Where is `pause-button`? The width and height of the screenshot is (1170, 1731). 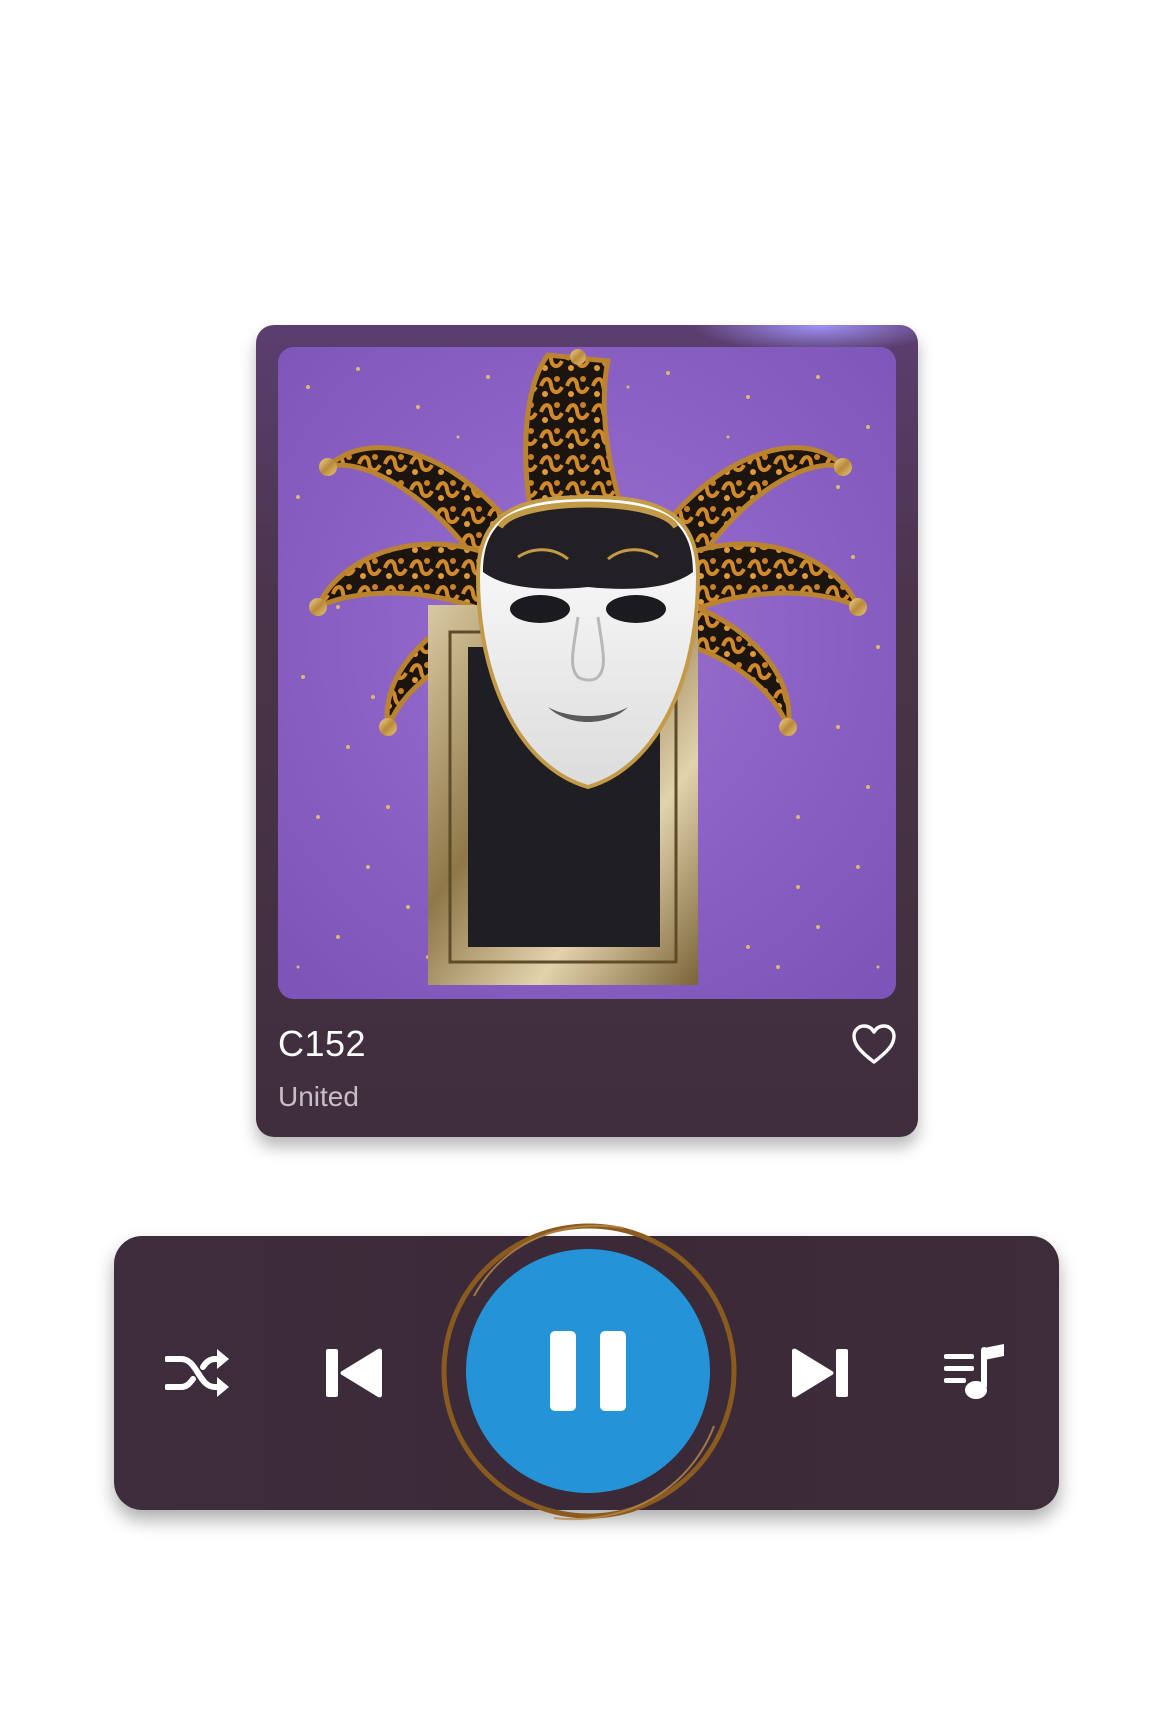 pause-button is located at coordinates (588, 1371).